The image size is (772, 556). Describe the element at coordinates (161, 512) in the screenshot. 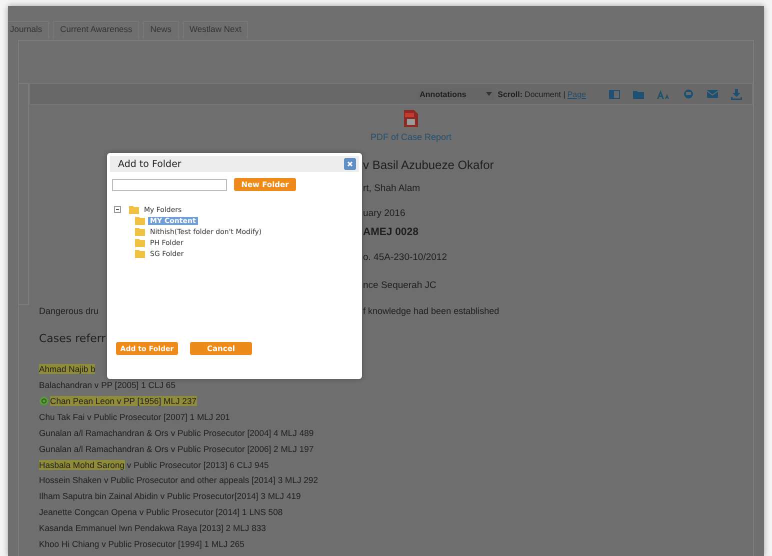

I see `case-citation: Jeanette Congcan Opena v Public Prosecutor [2014] 1 LNS 508` at that location.